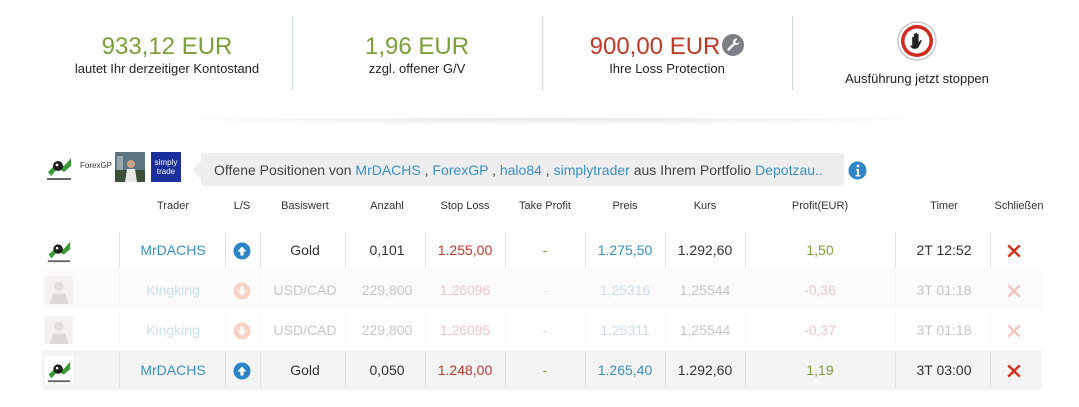  Describe the element at coordinates (305, 206) in the screenshot. I see `col-asset: Basiswert` at that location.